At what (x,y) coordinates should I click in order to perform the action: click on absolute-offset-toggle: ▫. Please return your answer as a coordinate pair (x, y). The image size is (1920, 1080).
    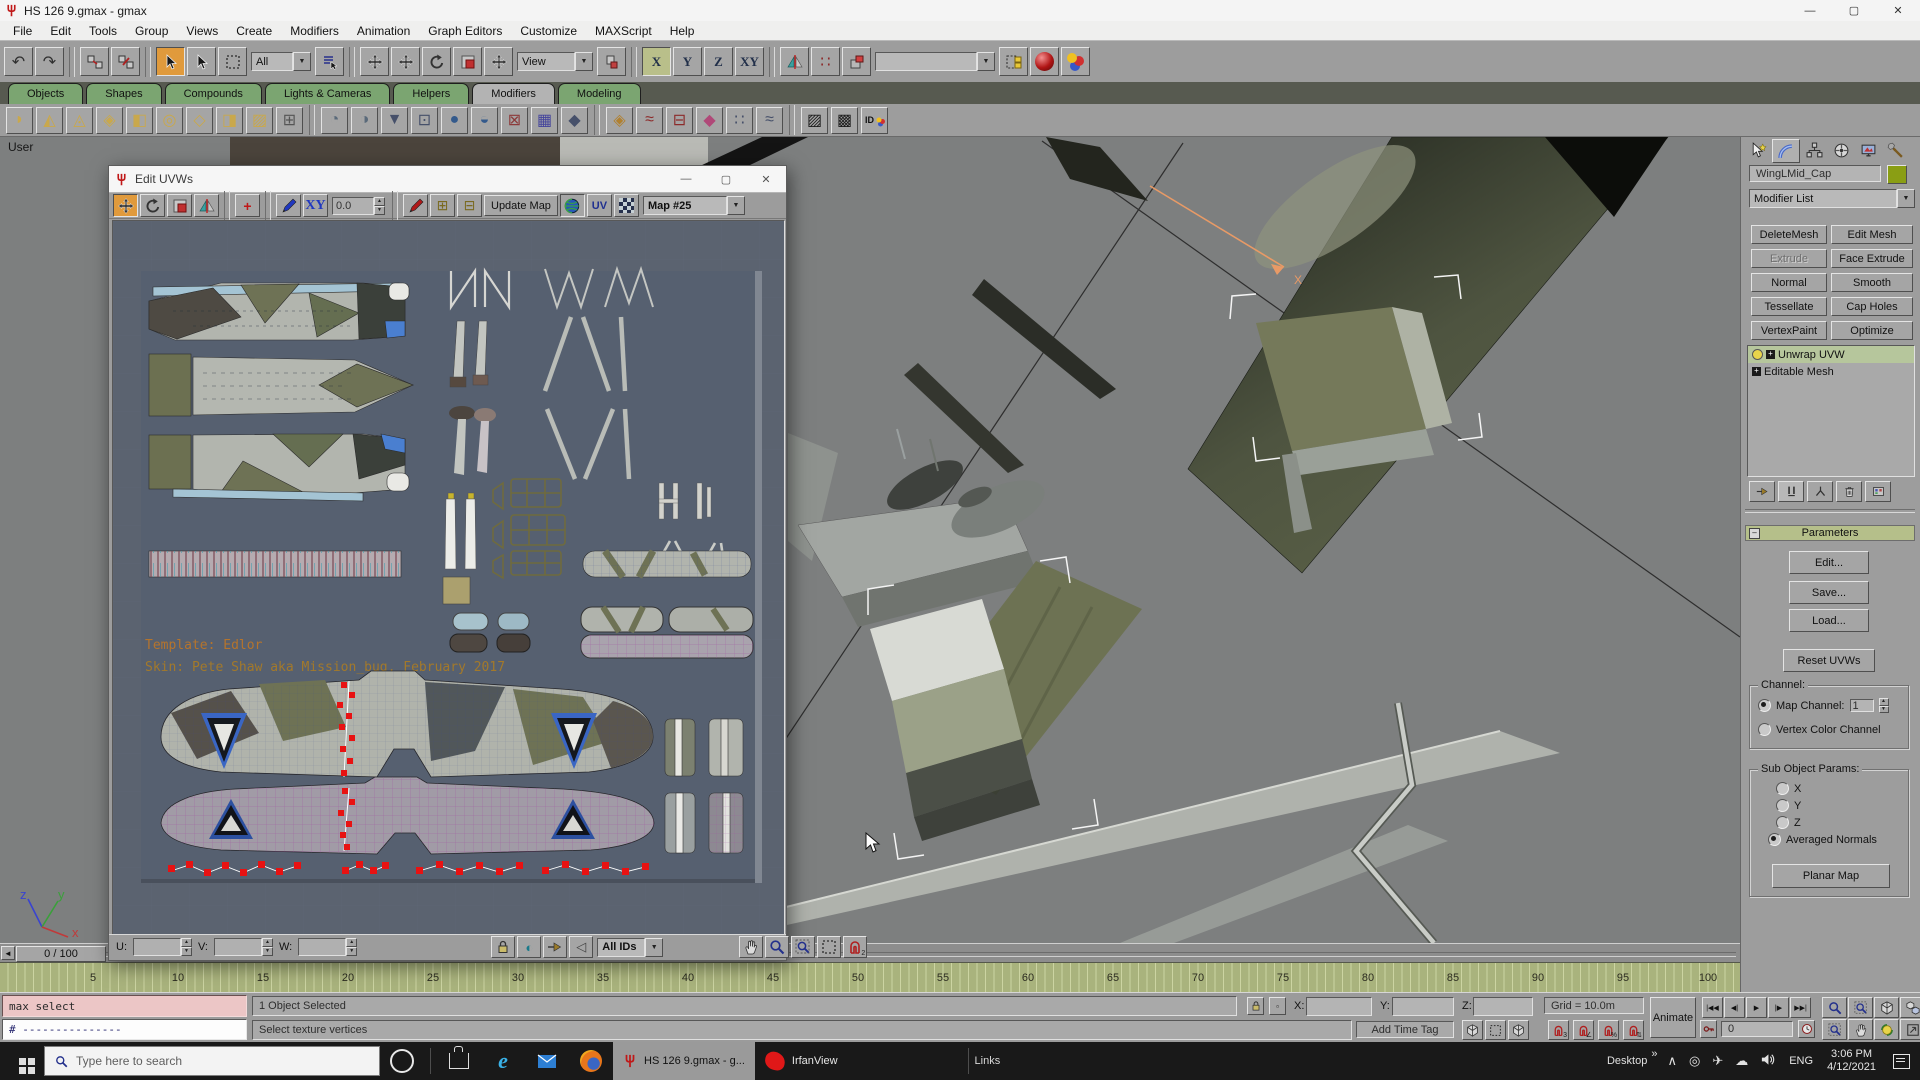
    Looking at the image, I should click on (1277, 1006).